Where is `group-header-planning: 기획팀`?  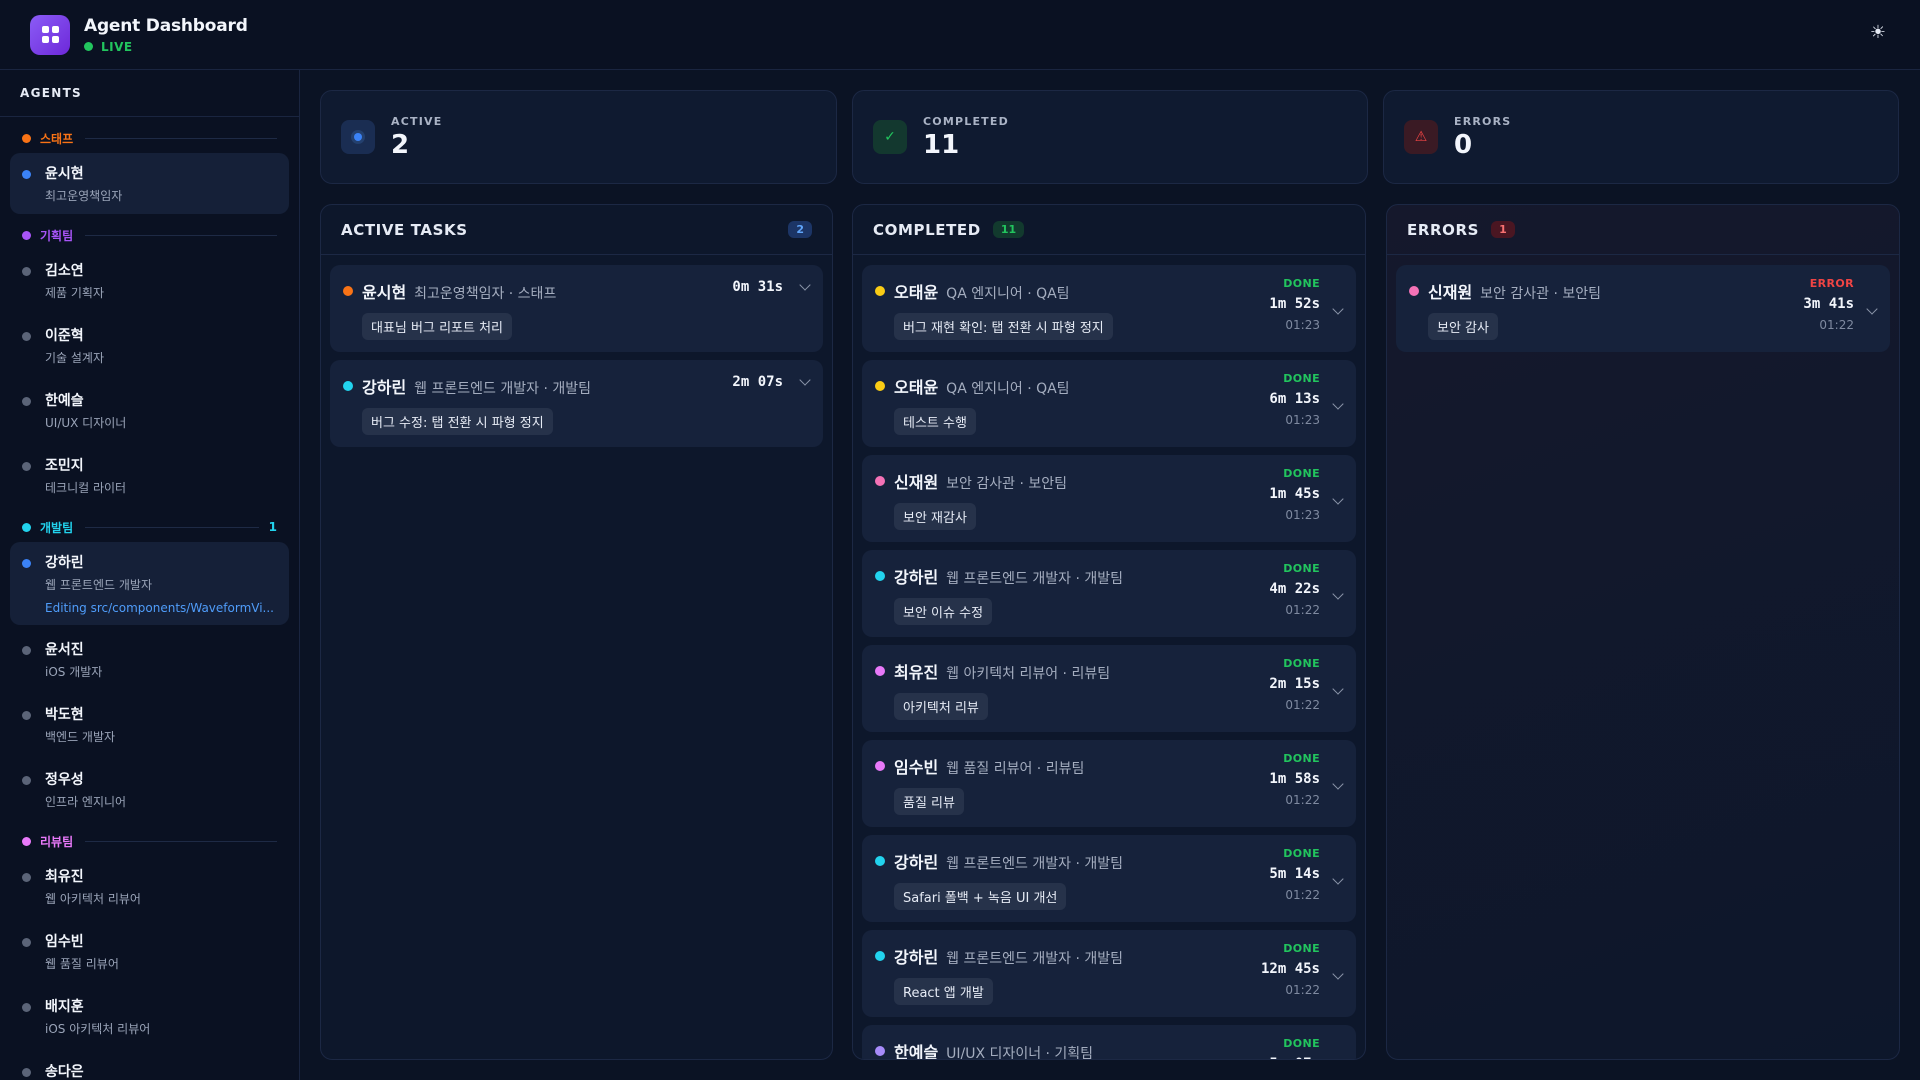
group-header-planning: 기획팀 is located at coordinates (149, 235).